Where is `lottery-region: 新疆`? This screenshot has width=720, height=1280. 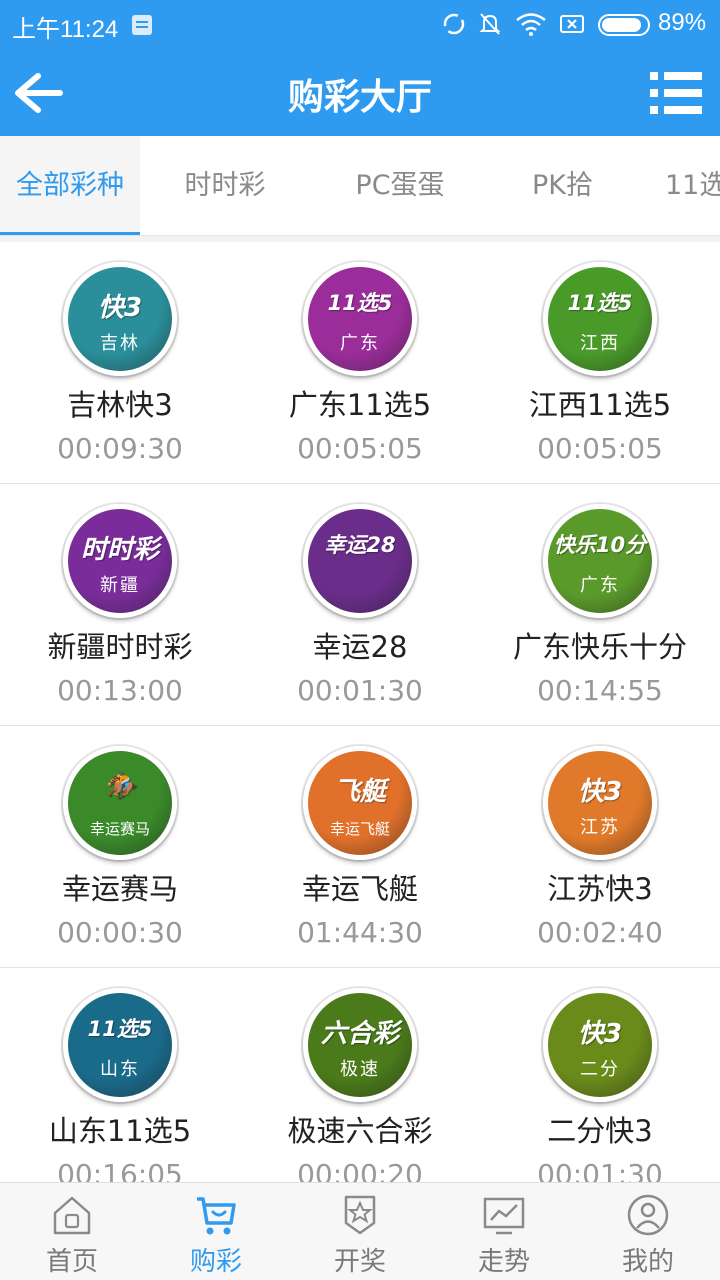
lottery-region: 新疆 is located at coordinates (120, 585).